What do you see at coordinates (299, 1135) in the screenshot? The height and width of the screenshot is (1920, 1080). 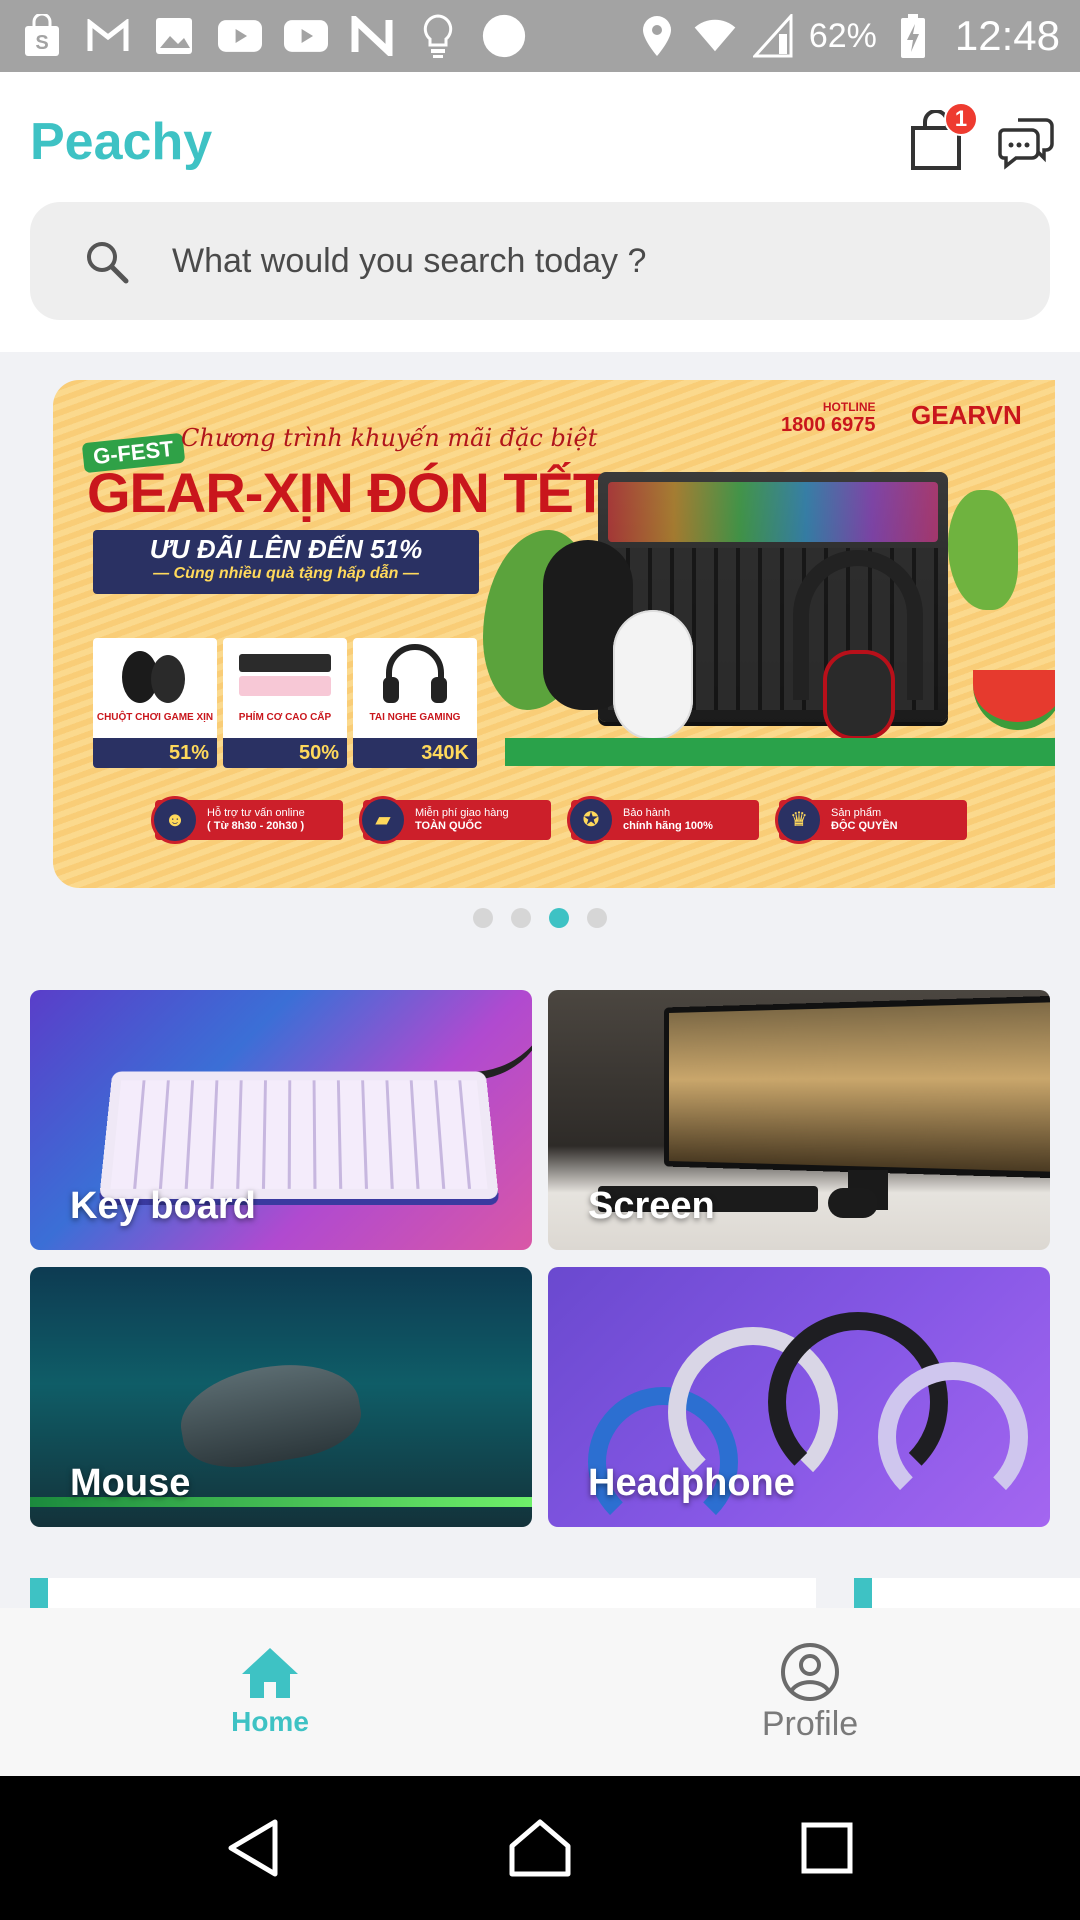 I see `keyboard-image` at bounding box center [299, 1135].